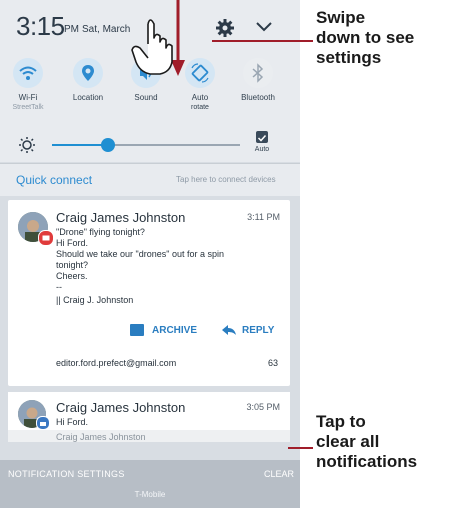 The width and height of the screenshot is (453, 508). I want to click on clear-callout-line-2: clear all, so click(348, 441).